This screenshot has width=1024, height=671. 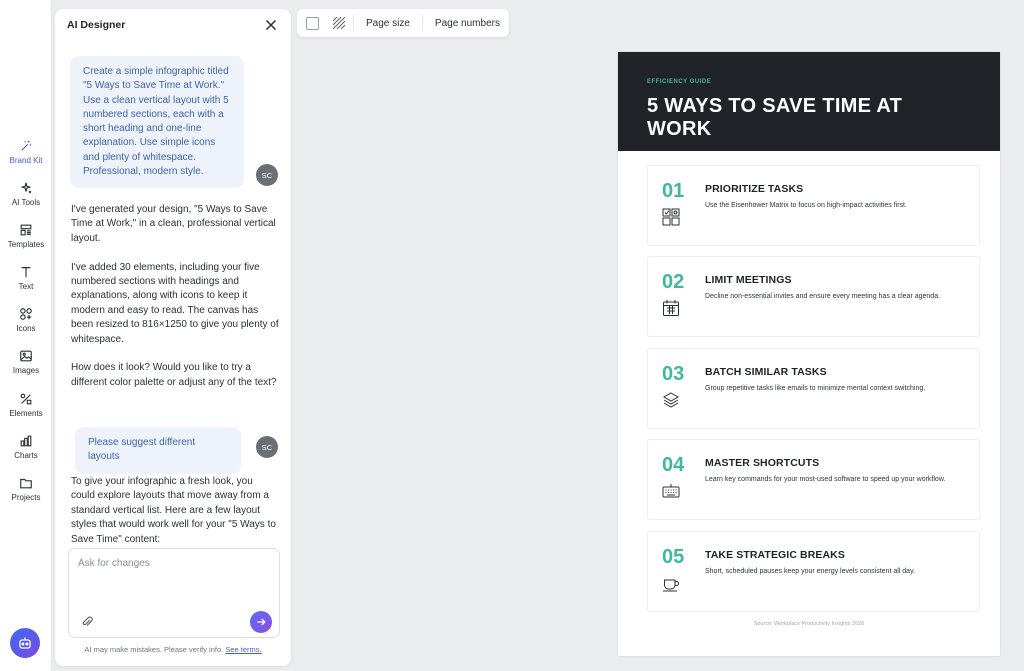 I want to click on sidebar-item-icons: Icons, so click(x=26, y=320).